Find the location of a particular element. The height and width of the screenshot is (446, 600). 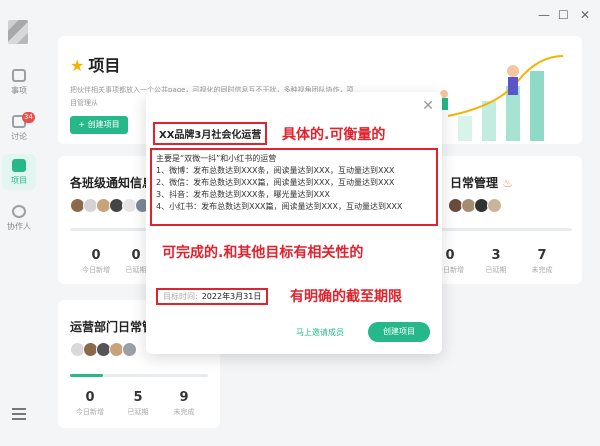

target-date-field: 目标时间: 2022年3月31日 is located at coordinates (212, 296).